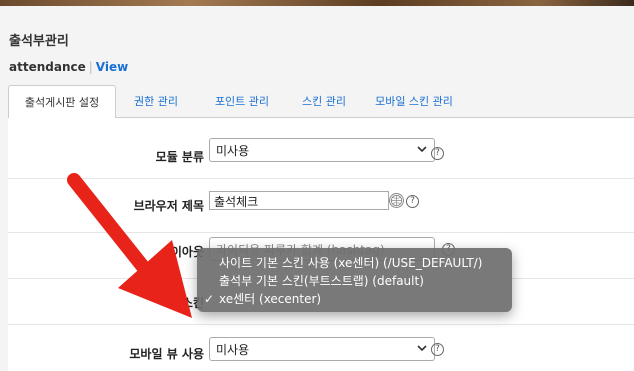 The width and height of the screenshot is (634, 371). Describe the element at coordinates (47, 67) in the screenshot. I see `module-mid: attendance` at that location.